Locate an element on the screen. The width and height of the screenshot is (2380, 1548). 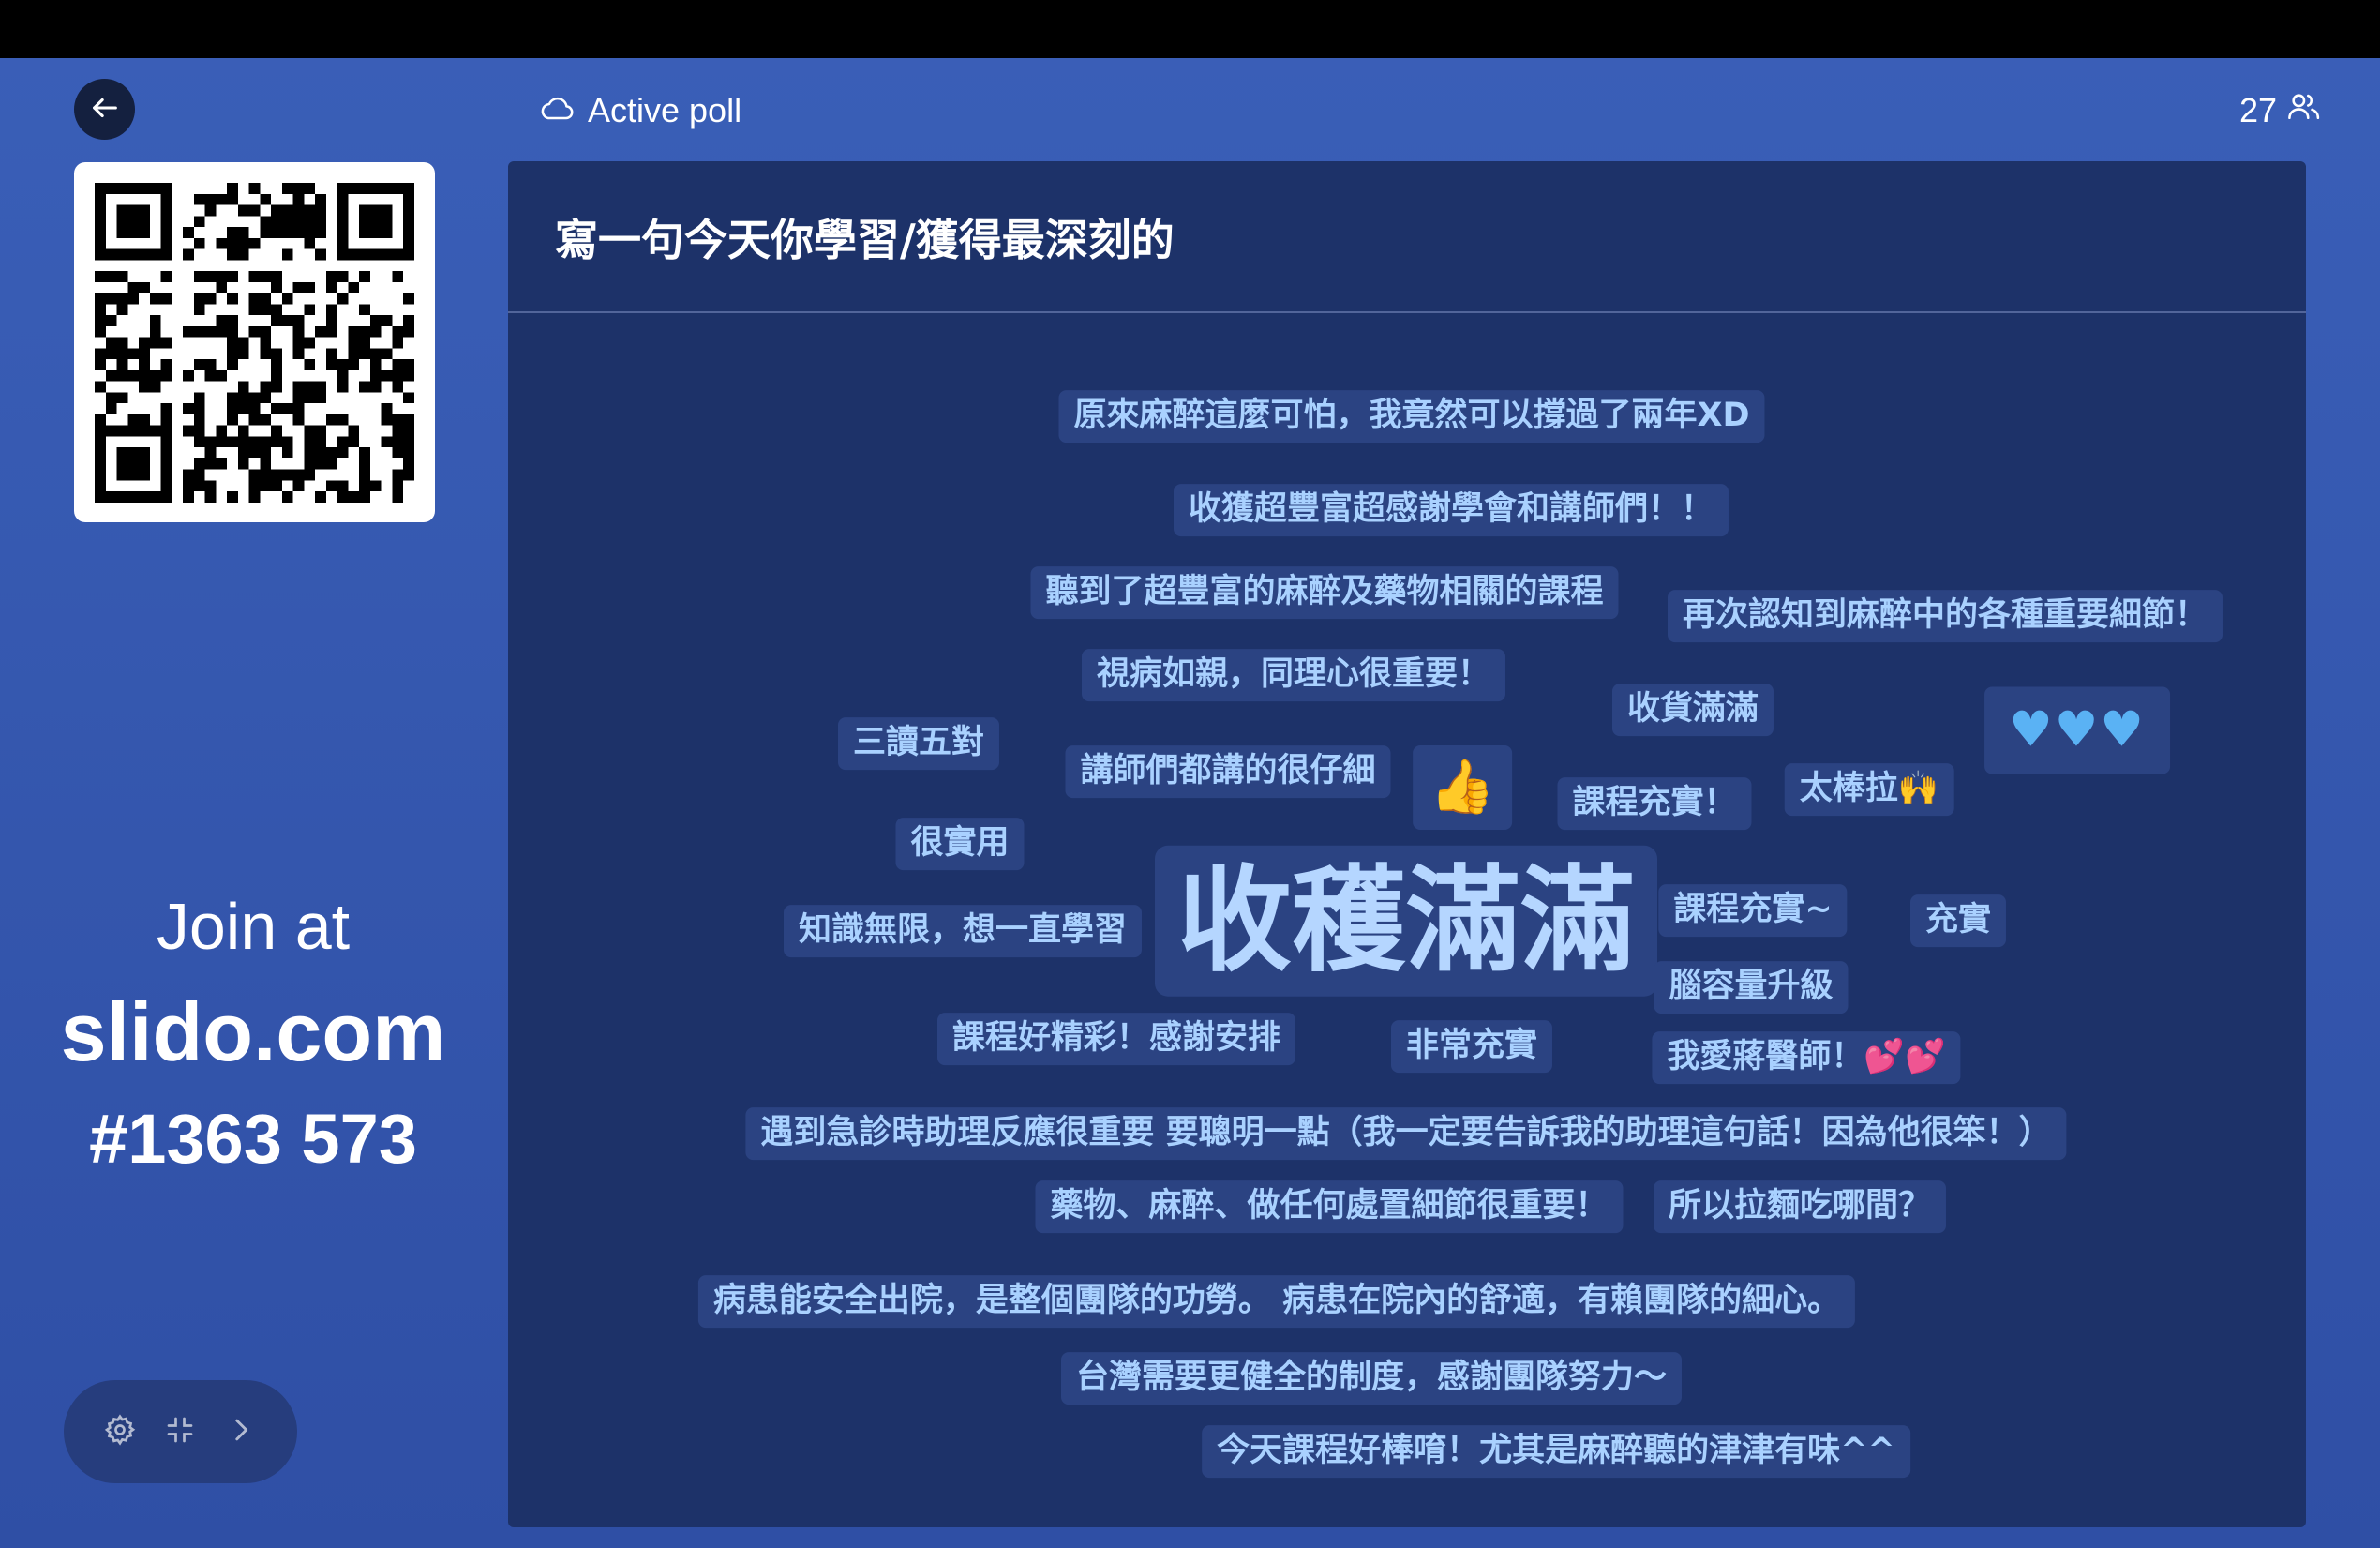
word-cloud-entry: 所以拉麵吃哪間？ is located at coordinates (1800, 1206).